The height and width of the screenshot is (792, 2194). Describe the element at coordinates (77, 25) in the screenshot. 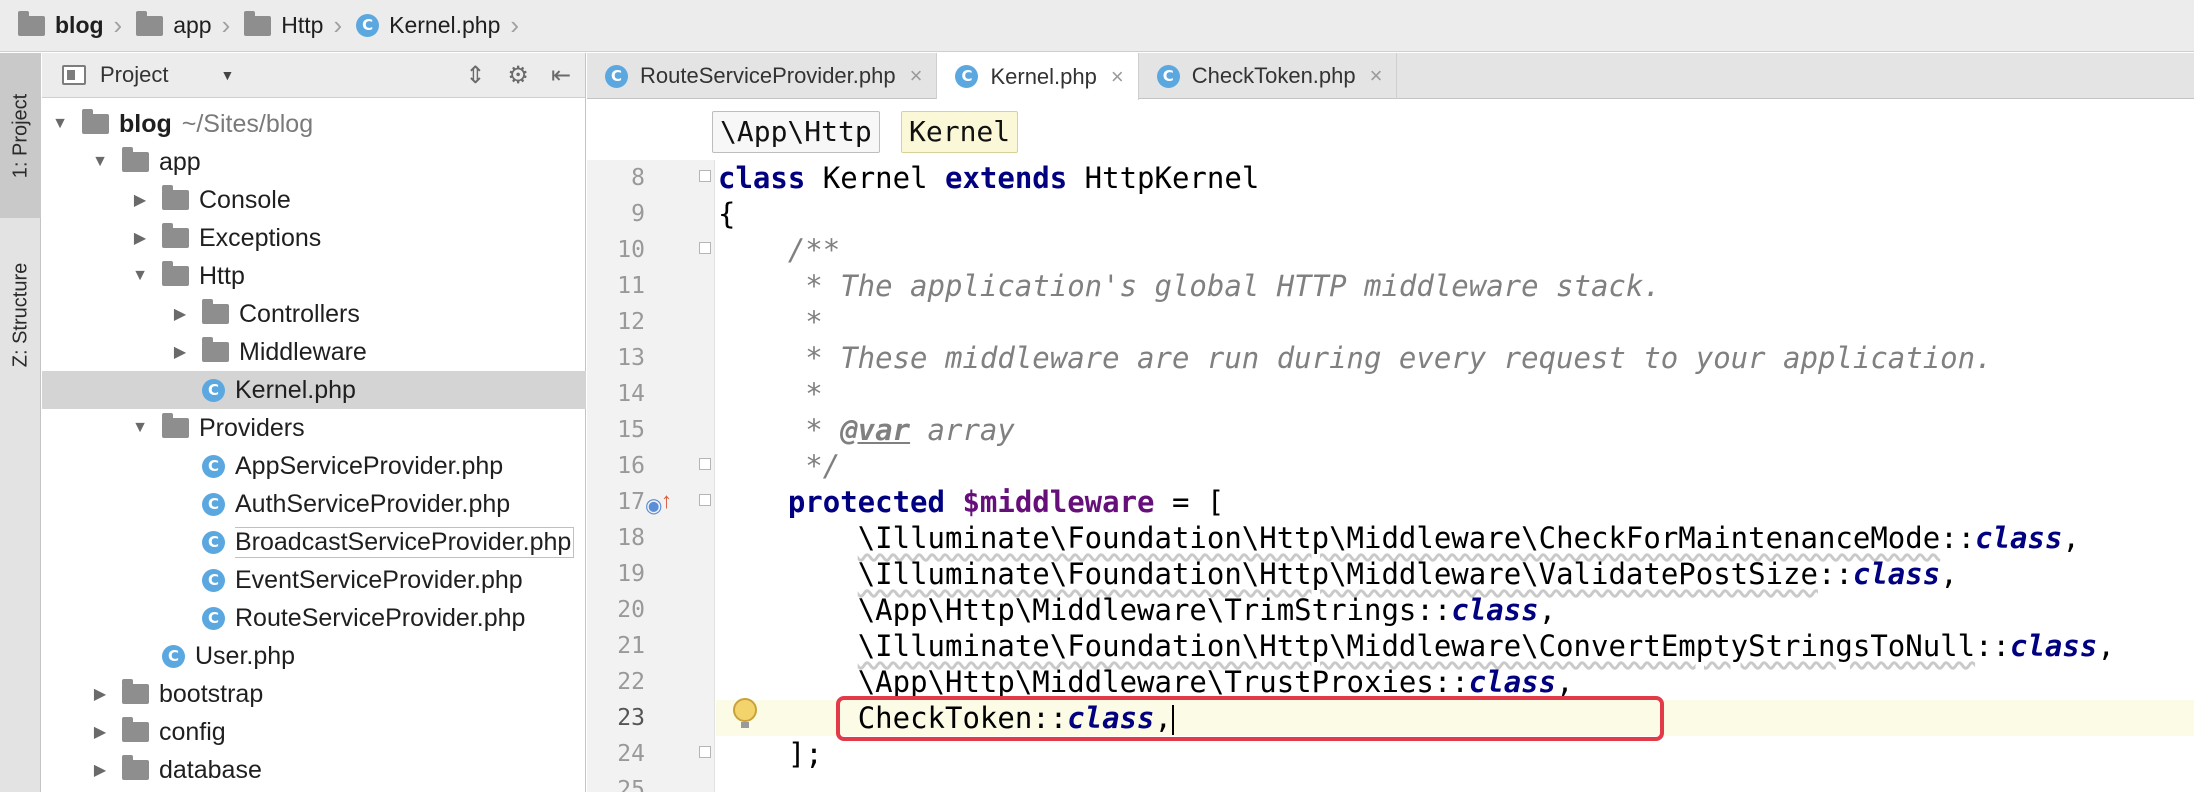

I see `breadcrumb-blog: blog ›` at that location.